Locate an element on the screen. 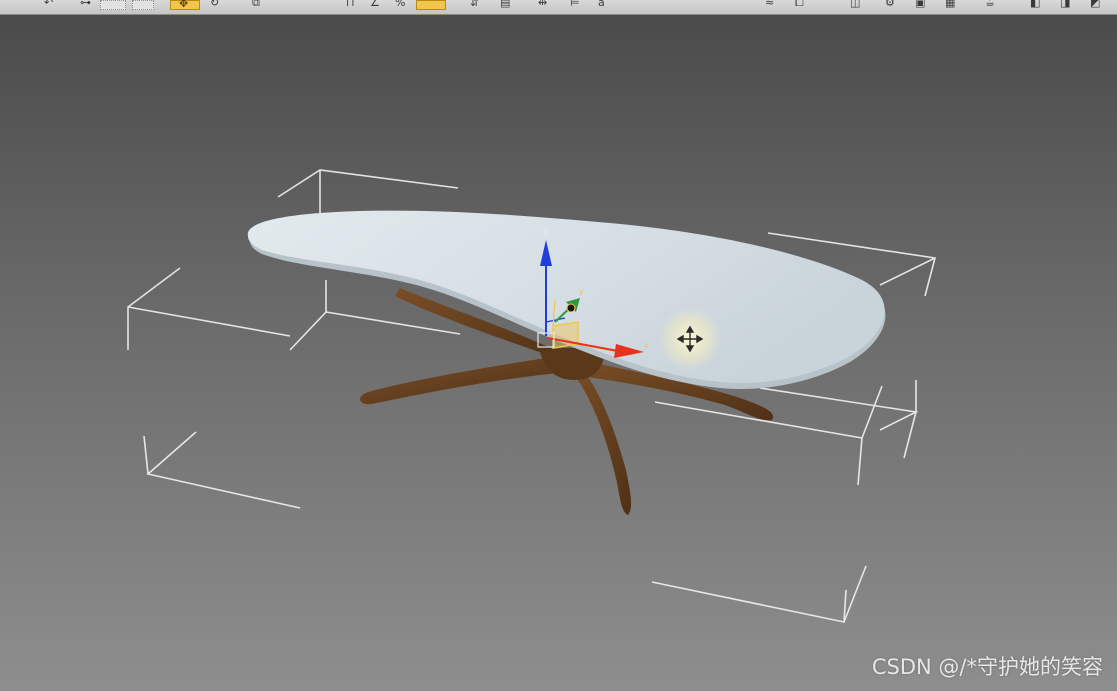  select-and-move-icon: ✥ is located at coordinates (184, 5).